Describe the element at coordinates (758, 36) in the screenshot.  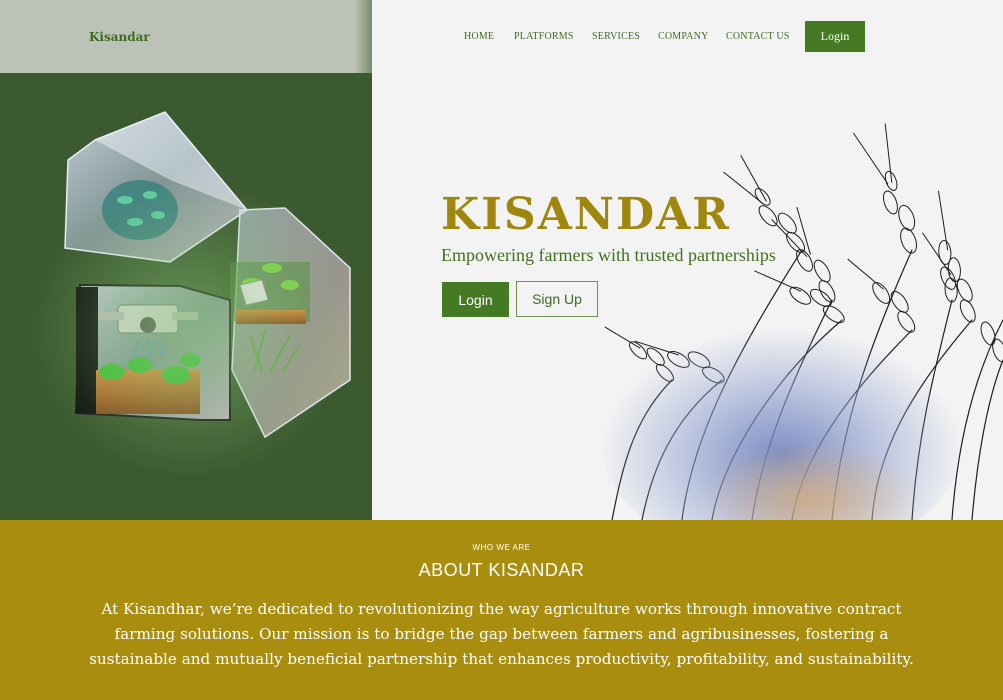
I see `nav-contact-us: CONTACT US` at that location.